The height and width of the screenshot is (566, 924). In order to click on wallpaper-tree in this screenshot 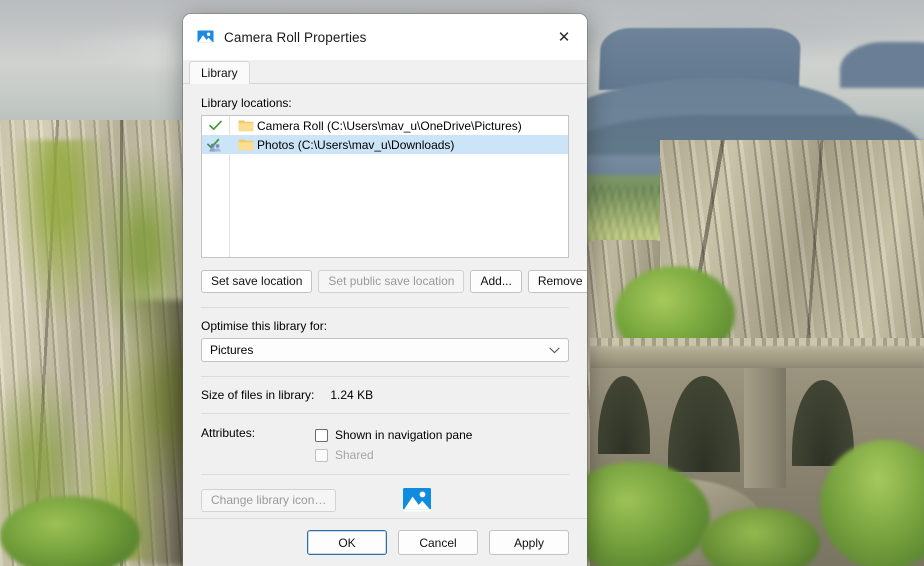, I will do `click(70, 531)`.